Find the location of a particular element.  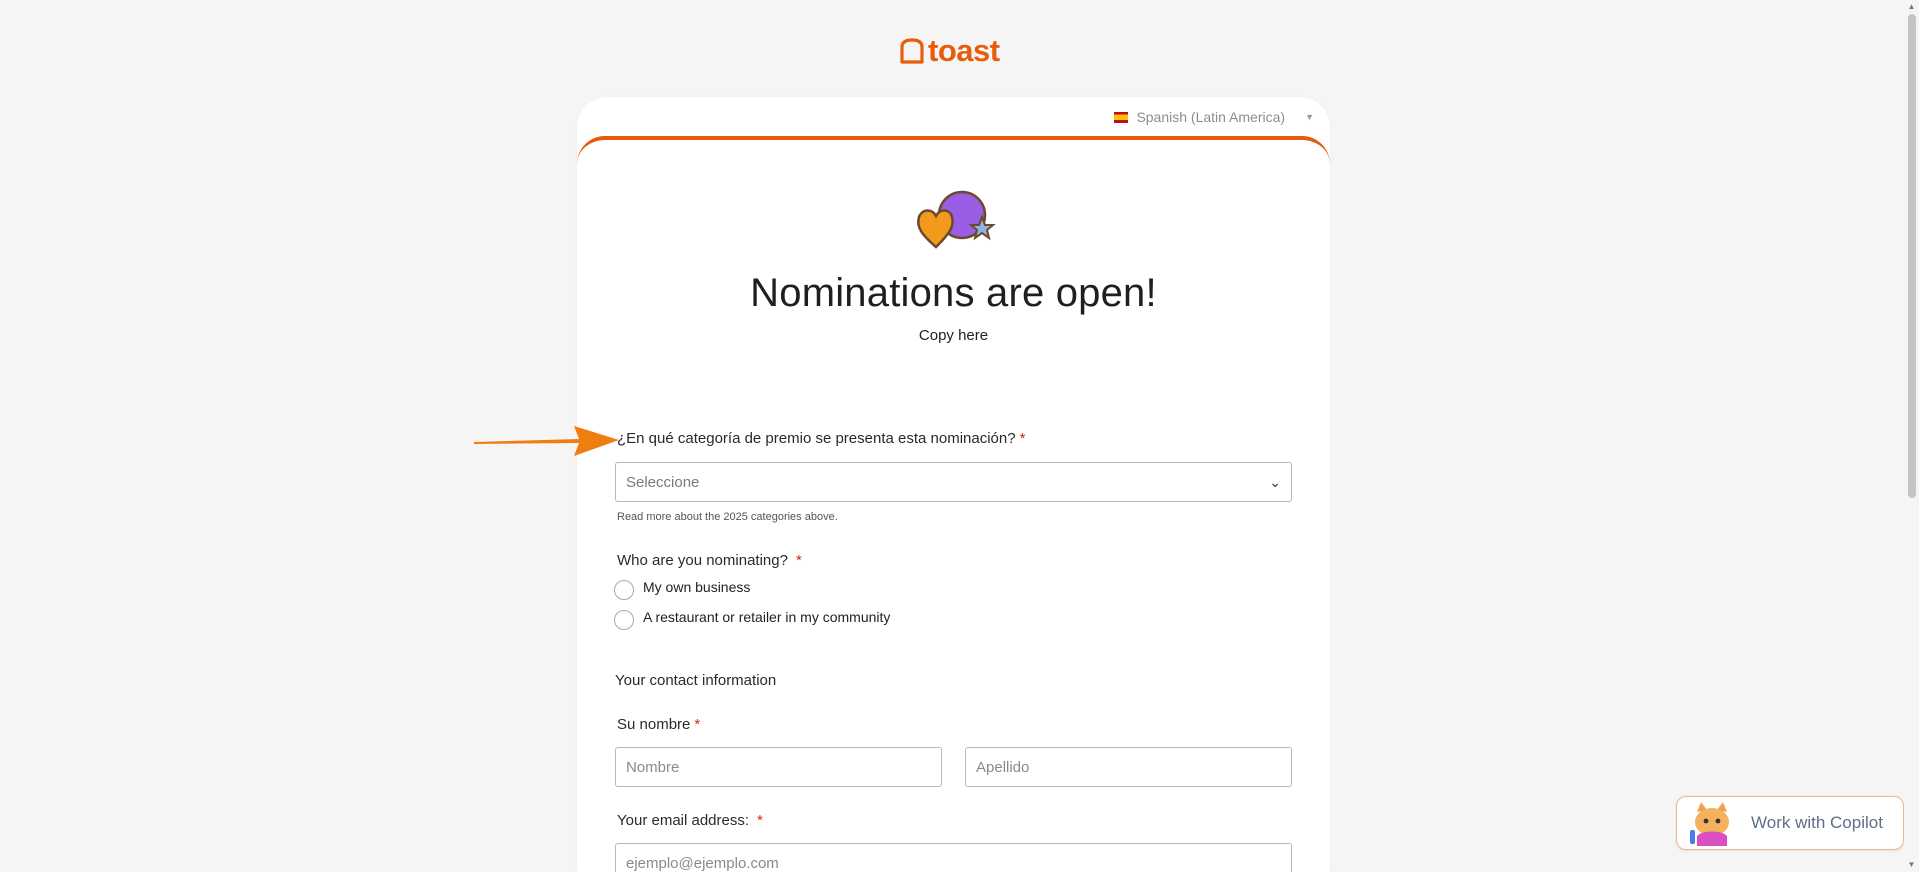

name-label: Su nombre * is located at coordinates (658, 724).